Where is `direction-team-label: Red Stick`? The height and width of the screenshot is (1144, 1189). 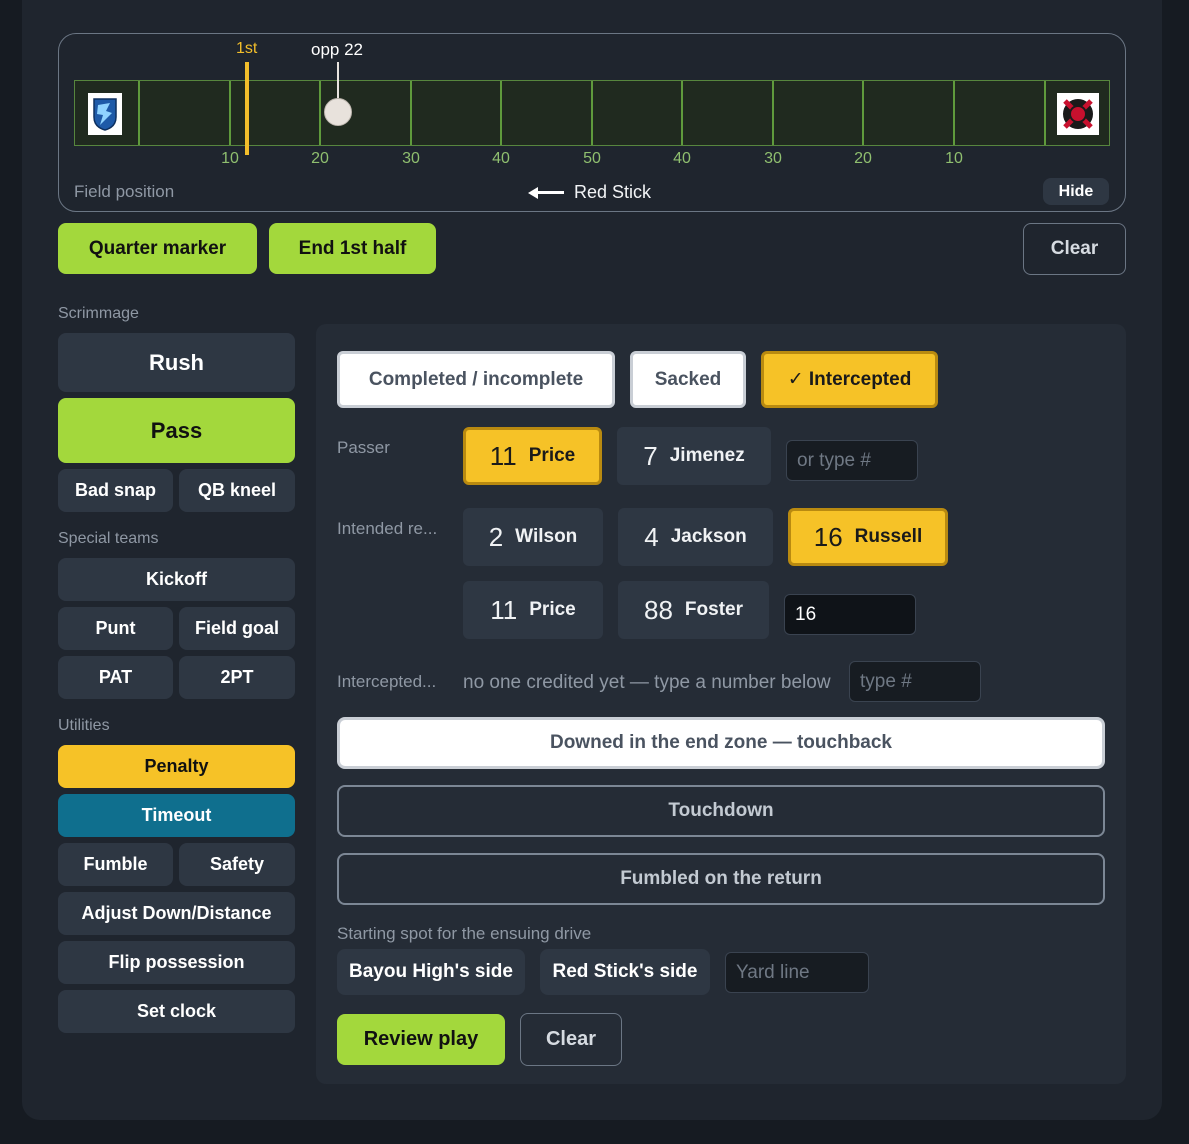
direction-team-label: Red Stick is located at coordinates (613, 192).